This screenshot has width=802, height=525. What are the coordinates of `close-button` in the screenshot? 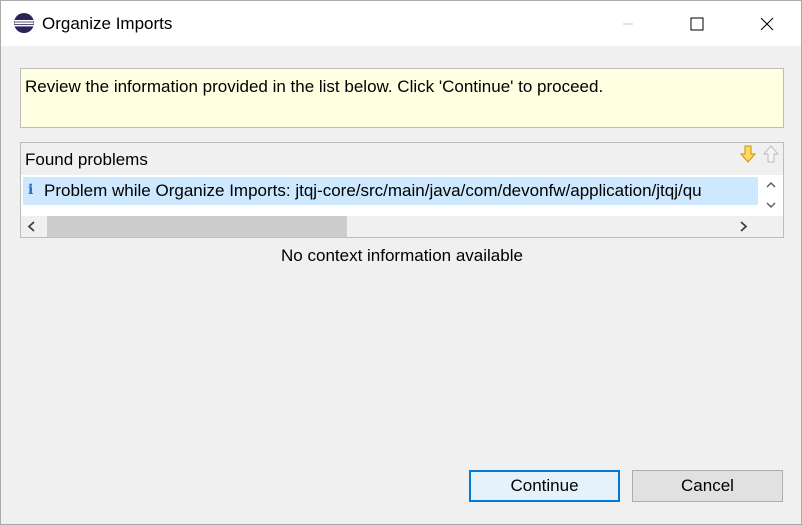 It's located at (767, 23).